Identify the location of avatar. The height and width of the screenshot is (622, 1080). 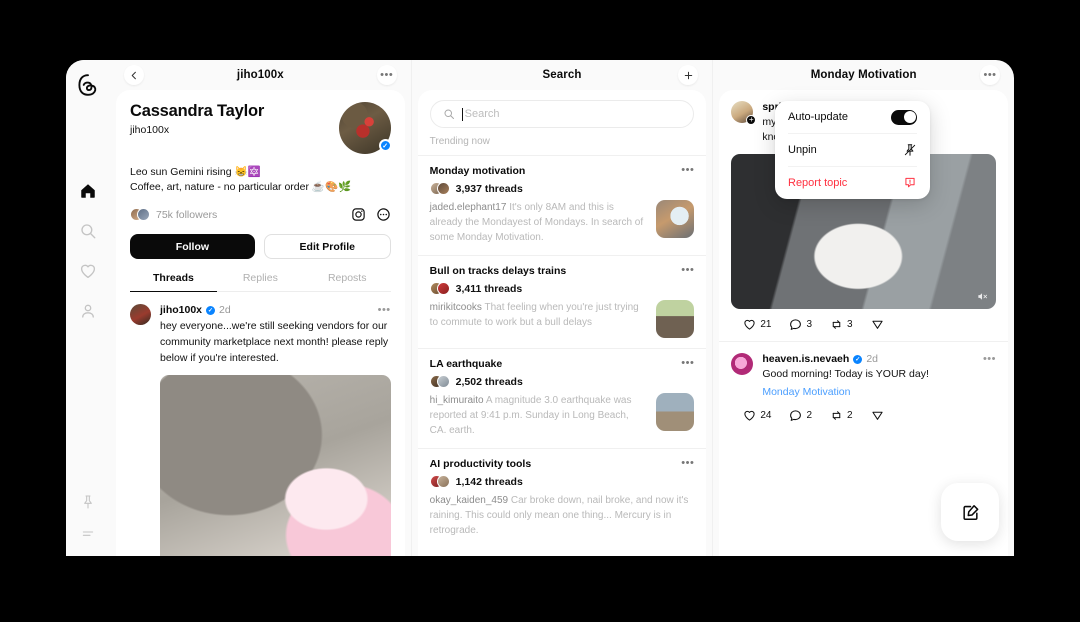
(742, 364).